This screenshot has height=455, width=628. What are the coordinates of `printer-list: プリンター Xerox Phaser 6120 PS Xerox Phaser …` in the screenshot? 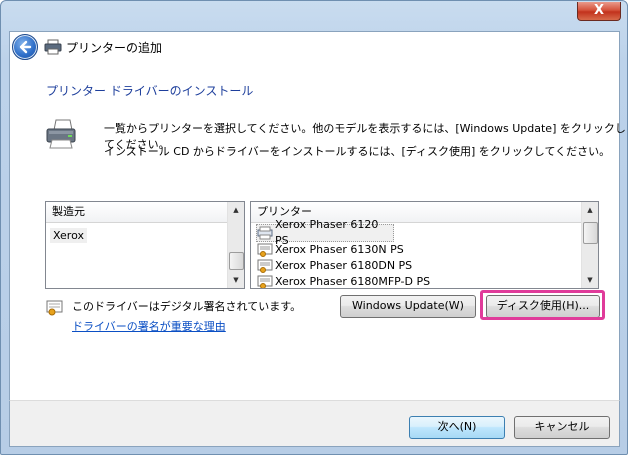 It's located at (424, 245).